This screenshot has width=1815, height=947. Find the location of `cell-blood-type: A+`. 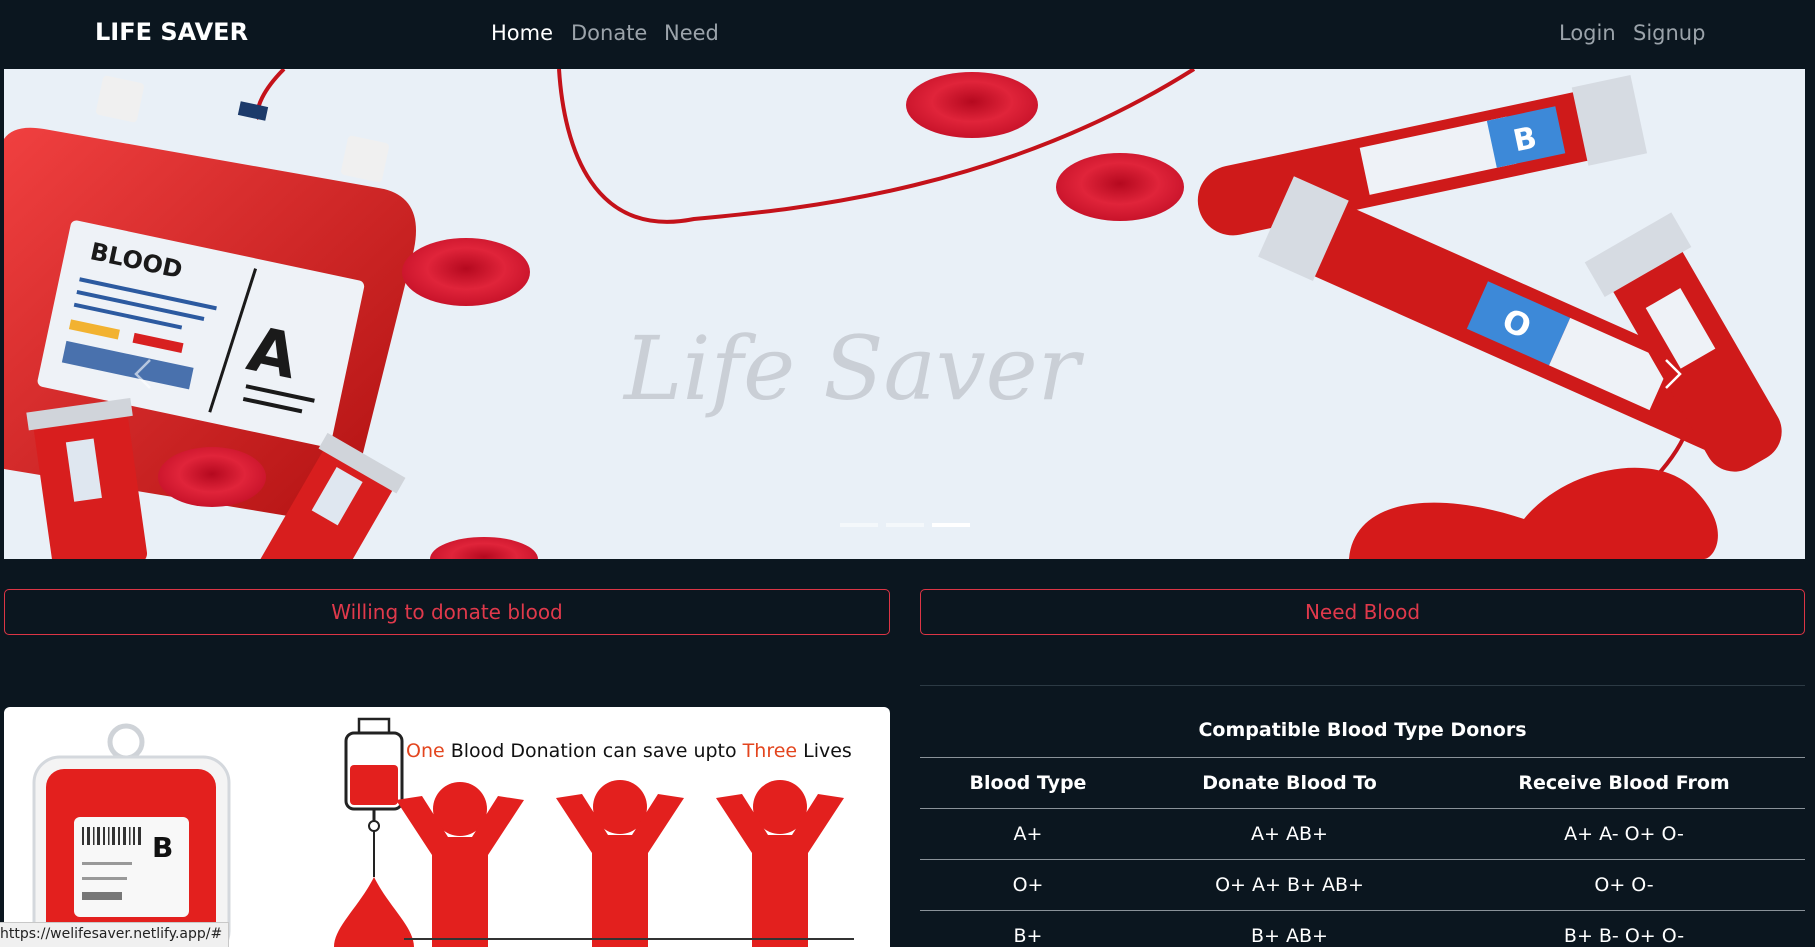

cell-blood-type: A+ is located at coordinates (1028, 834).